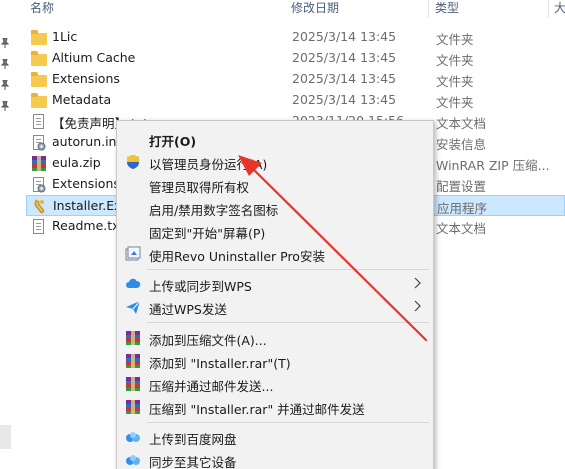 This screenshot has height=469, width=565. What do you see at coordinates (462, 208) in the screenshot?
I see `file-type: 应用程序` at bounding box center [462, 208].